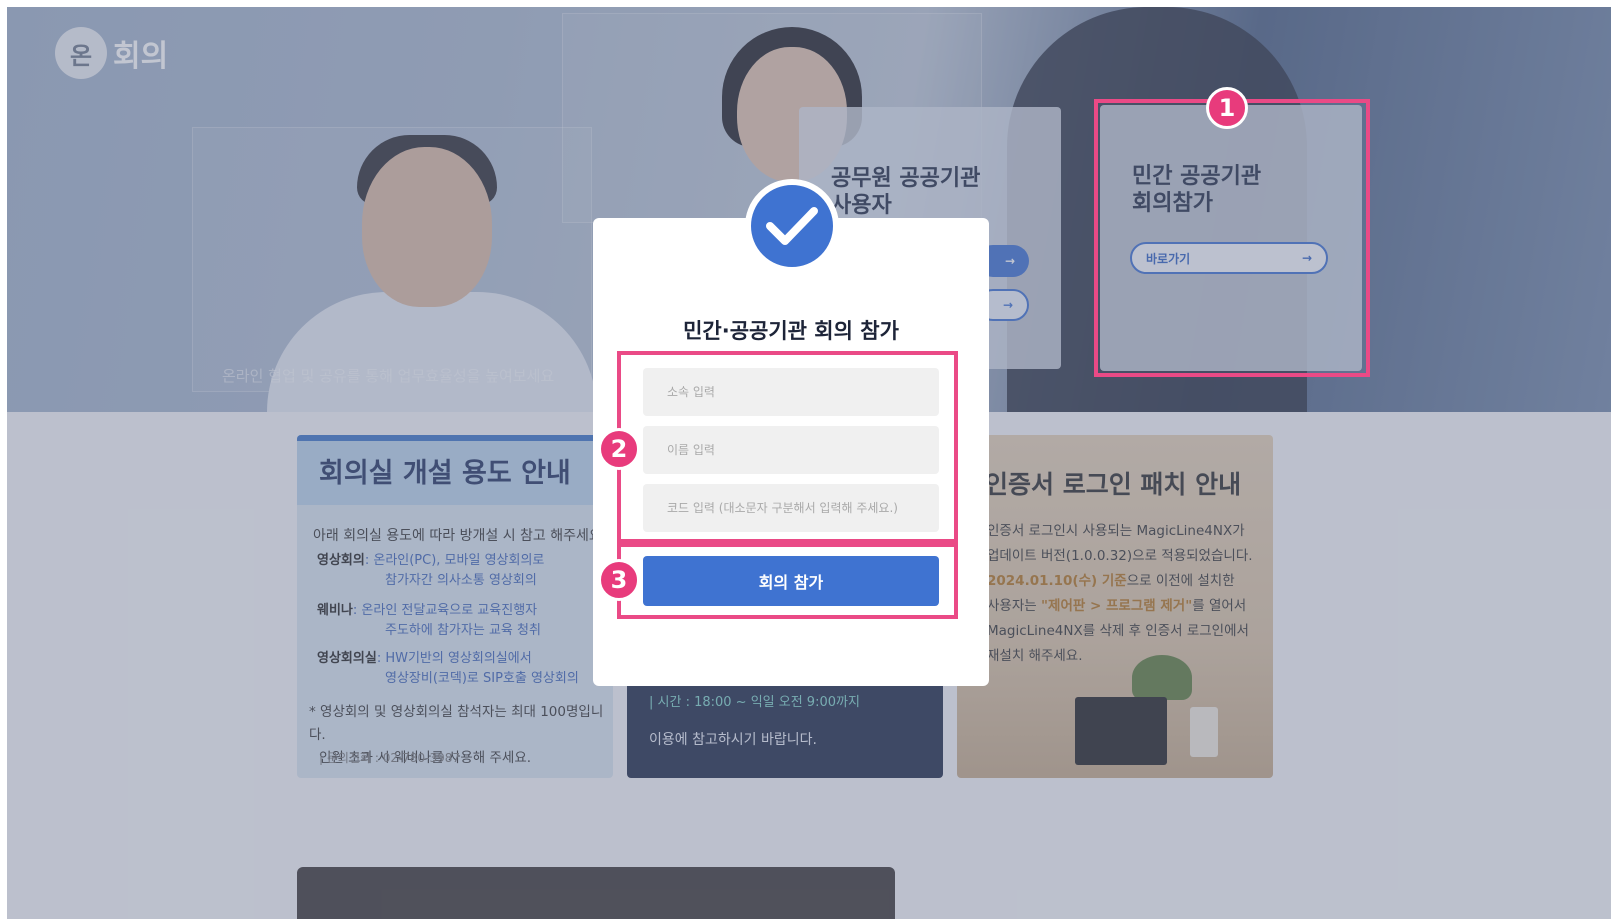 The height and width of the screenshot is (919, 1611). What do you see at coordinates (792, 226) in the screenshot?
I see `check-icon` at bounding box center [792, 226].